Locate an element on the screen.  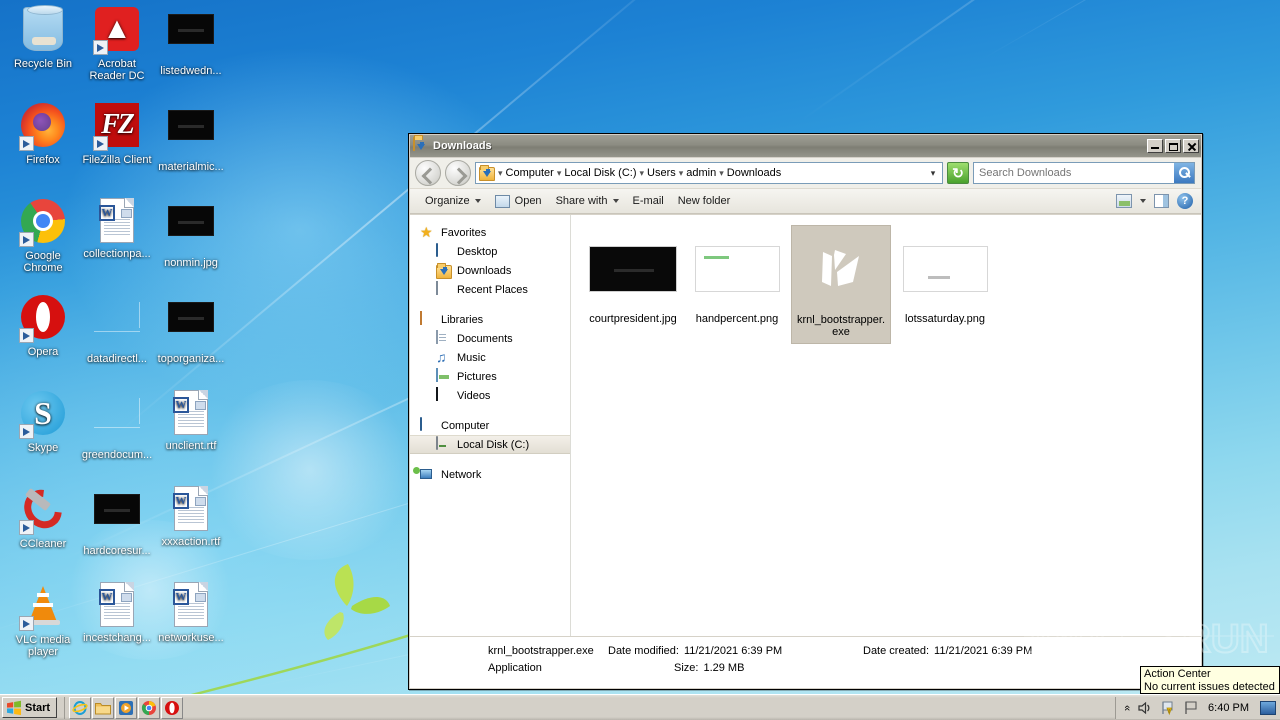
nav-item-label: Recent Places is located at coordinates (492, 289).